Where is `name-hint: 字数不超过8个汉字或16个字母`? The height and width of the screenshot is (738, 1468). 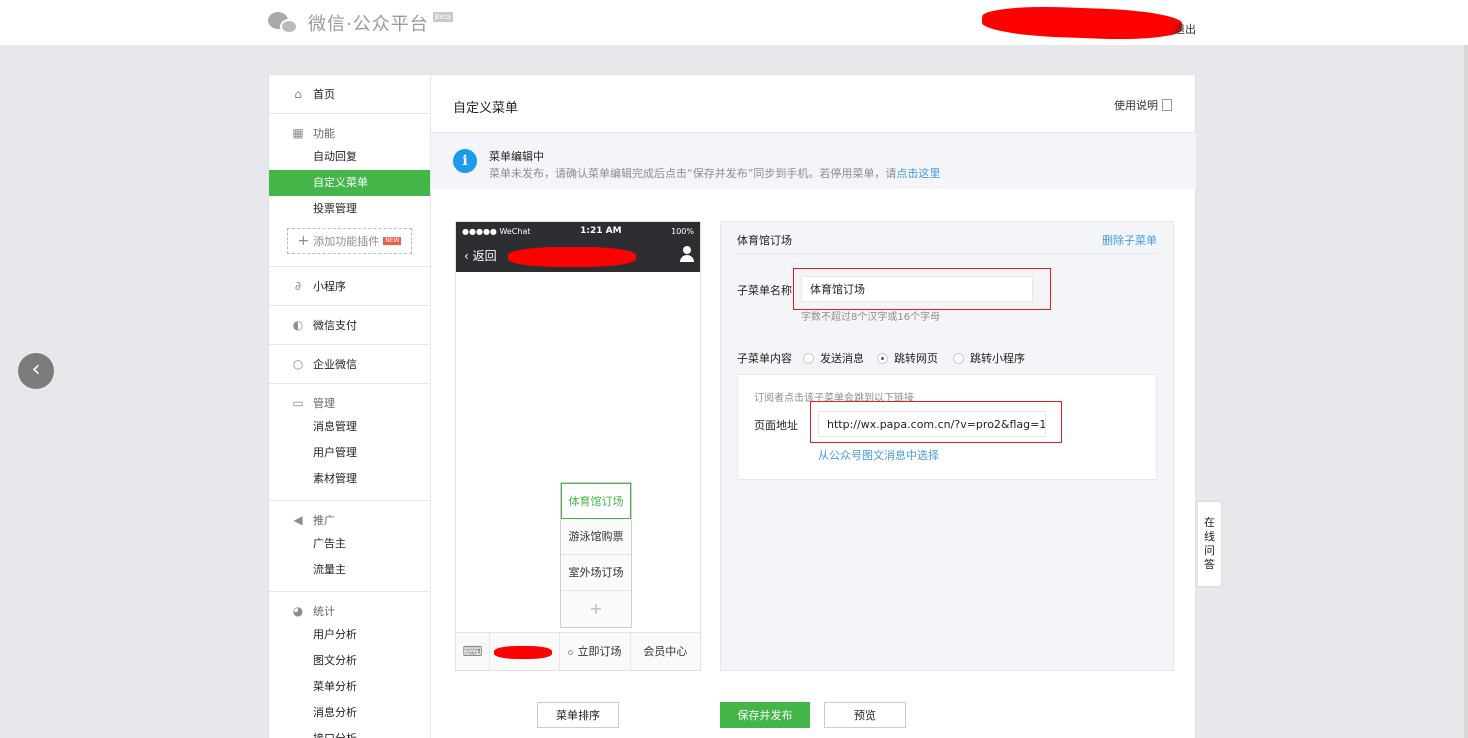 name-hint: 字数不超过8个汉字或16个字母 is located at coordinates (871, 317).